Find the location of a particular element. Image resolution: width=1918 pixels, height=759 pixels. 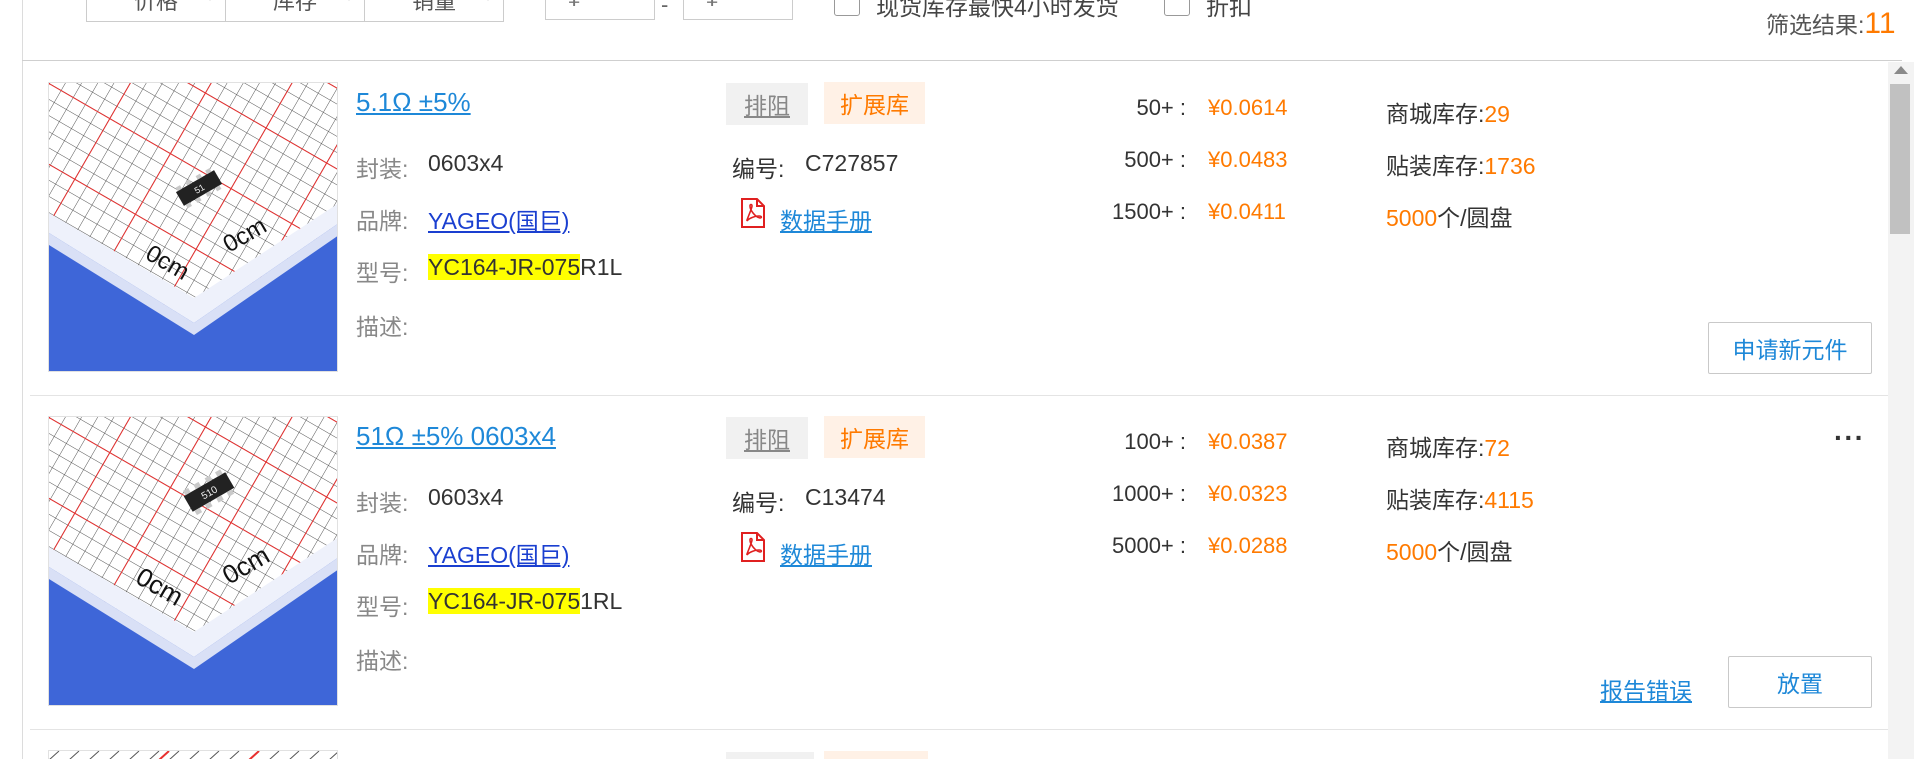

mall-stock-value: 72 is located at coordinates (1497, 448).